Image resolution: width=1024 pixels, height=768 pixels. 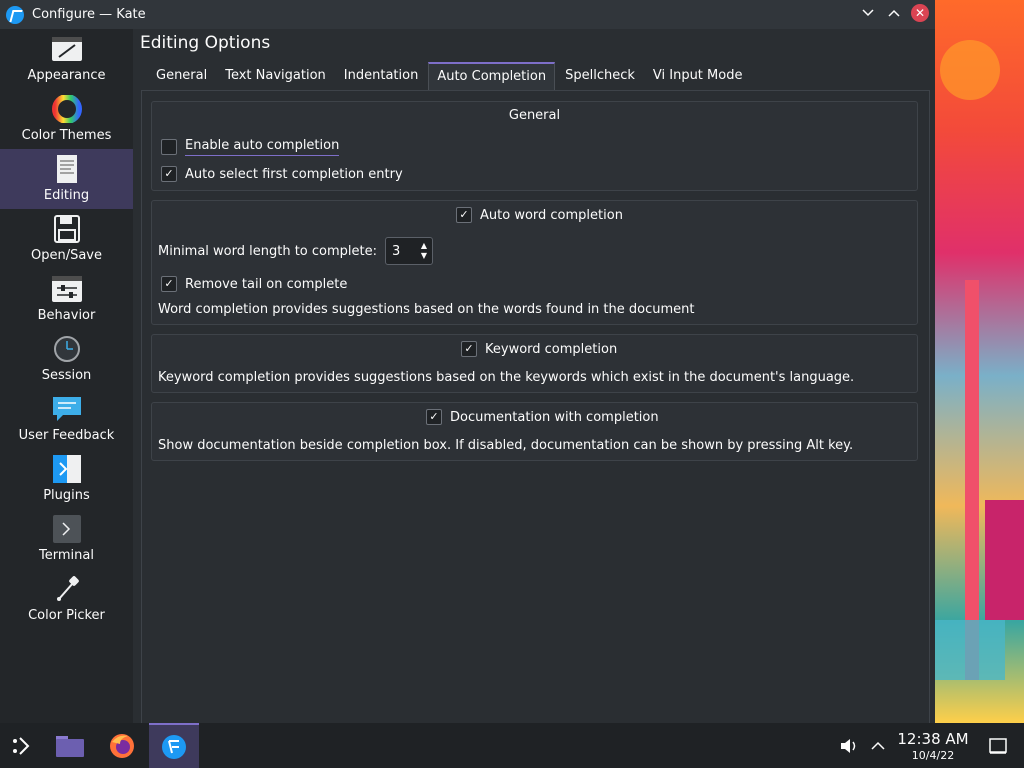 What do you see at coordinates (381, 76) in the screenshot?
I see `tab-indentation: Indentation` at bounding box center [381, 76].